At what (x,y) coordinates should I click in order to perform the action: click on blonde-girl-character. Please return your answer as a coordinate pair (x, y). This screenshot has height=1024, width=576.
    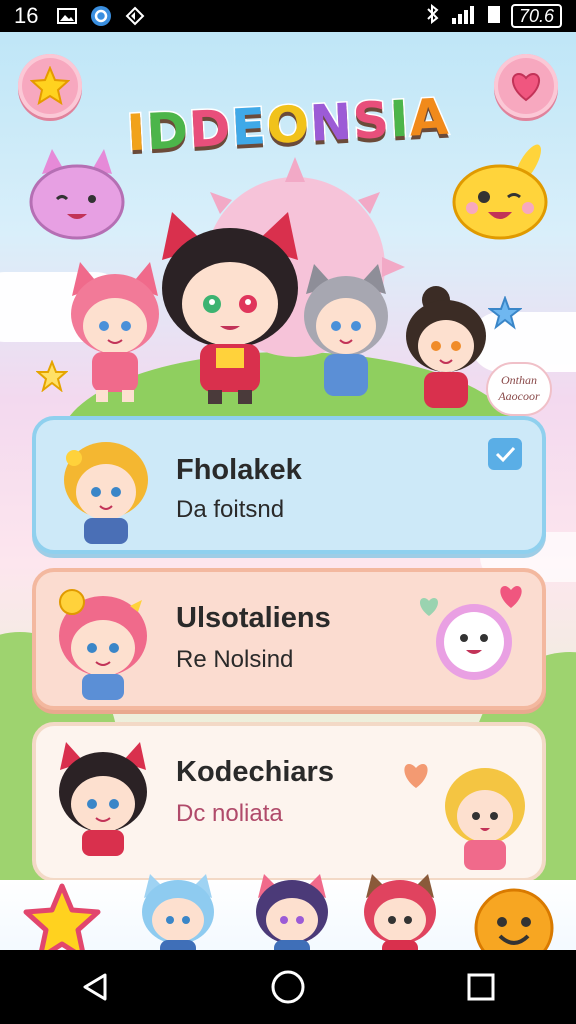
    Looking at the image, I should click on (485, 819).